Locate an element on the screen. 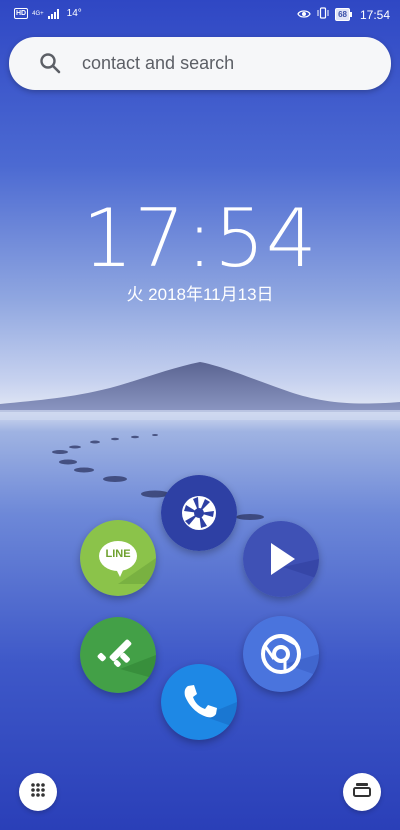 The height and width of the screenshot is (830, 400). app-feedly is located at coordinates (118, 655).